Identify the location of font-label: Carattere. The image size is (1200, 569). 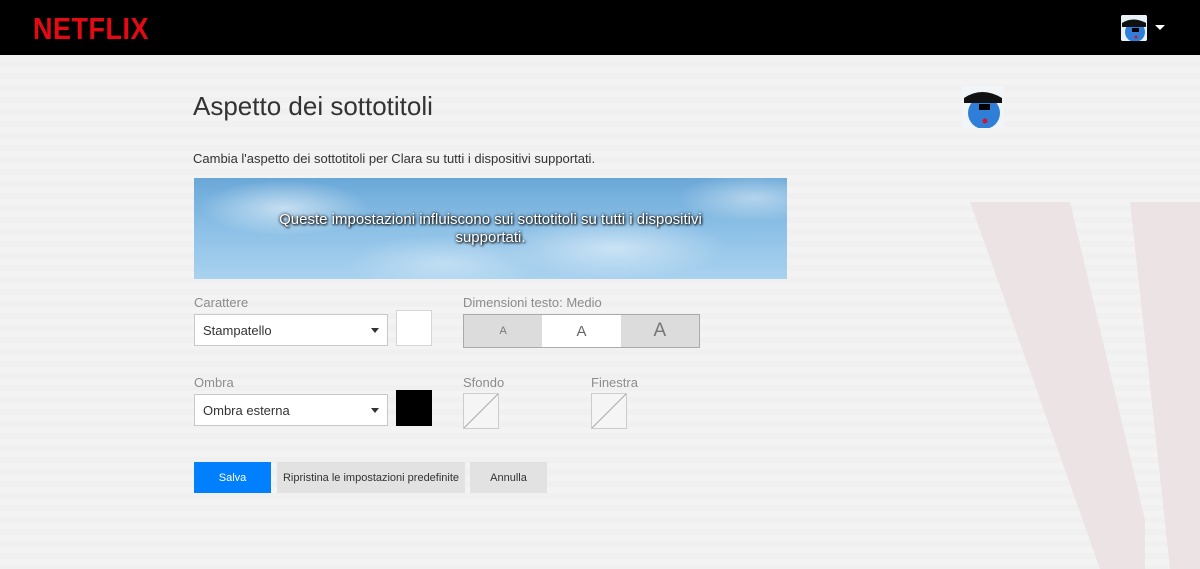
(221, 302).